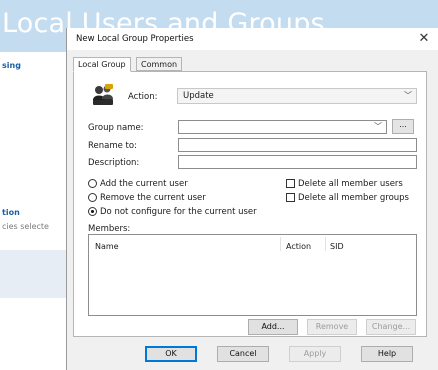  What do you see at coordinates (297, 145) in the screenshot?
I see `rename-to-field` at bounding box center [297, 145].